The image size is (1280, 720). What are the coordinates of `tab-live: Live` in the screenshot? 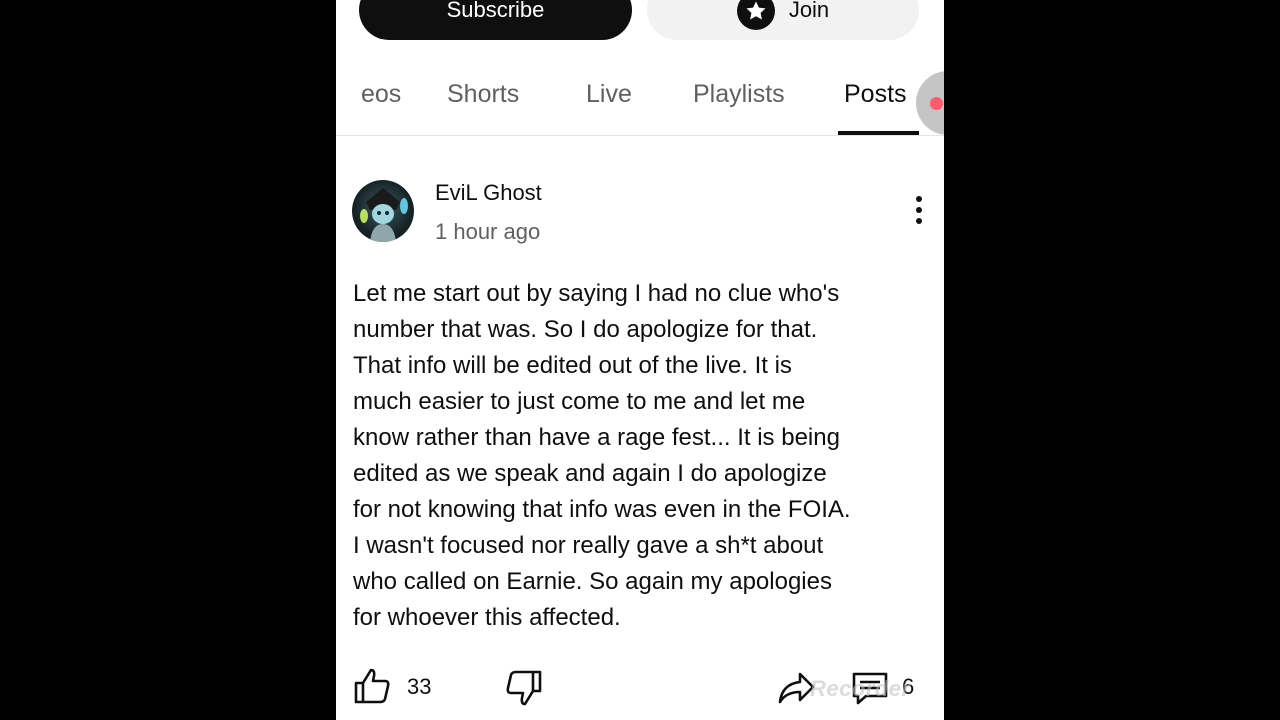 It's located at (609, 94).